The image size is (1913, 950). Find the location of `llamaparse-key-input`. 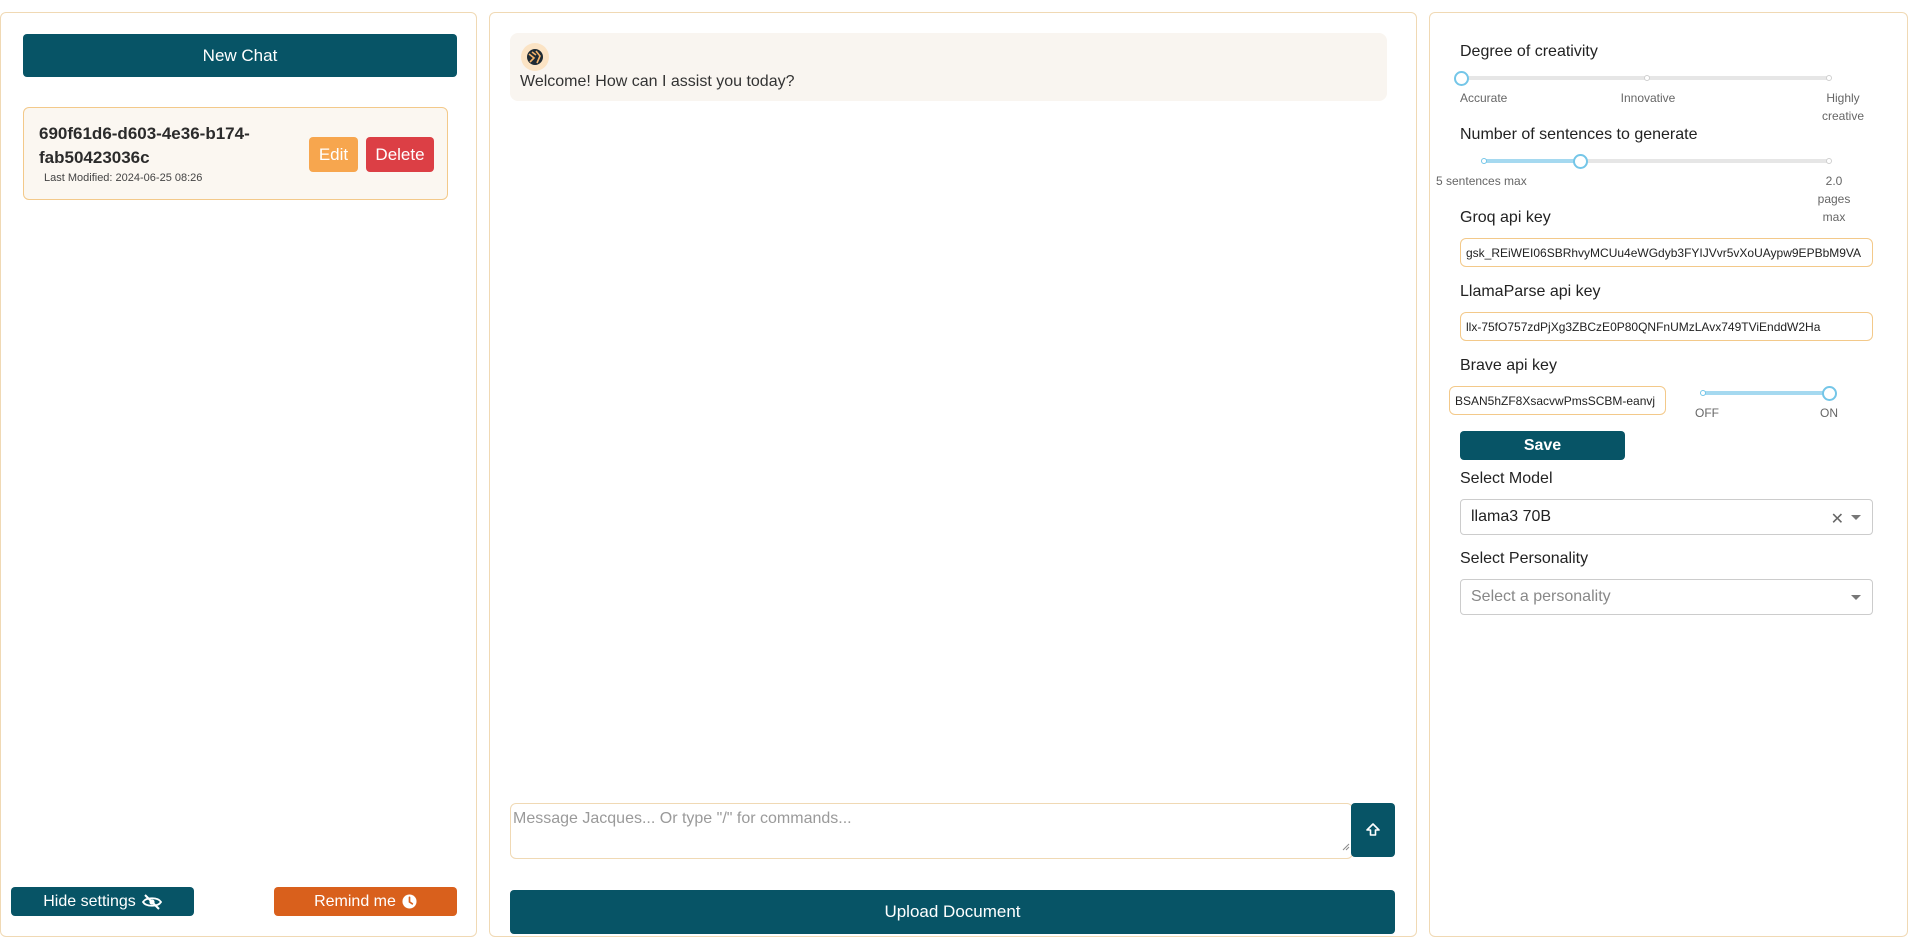

llamaparse-key-input is located at coordinates (1666, 326).